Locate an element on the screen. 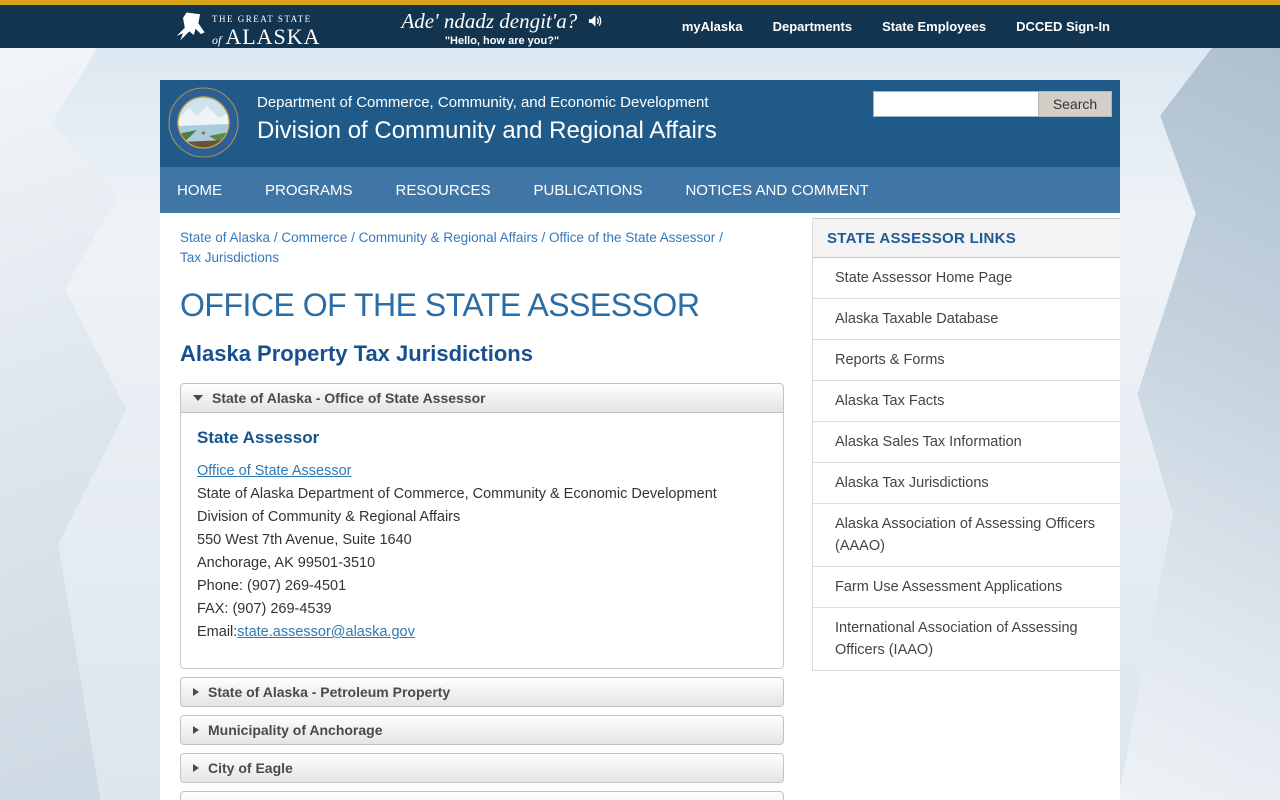 This screenshot has height=800, width=1280. sidebar-title: STATE ASSESSOR LINKS is located at coordinates (966, 238).